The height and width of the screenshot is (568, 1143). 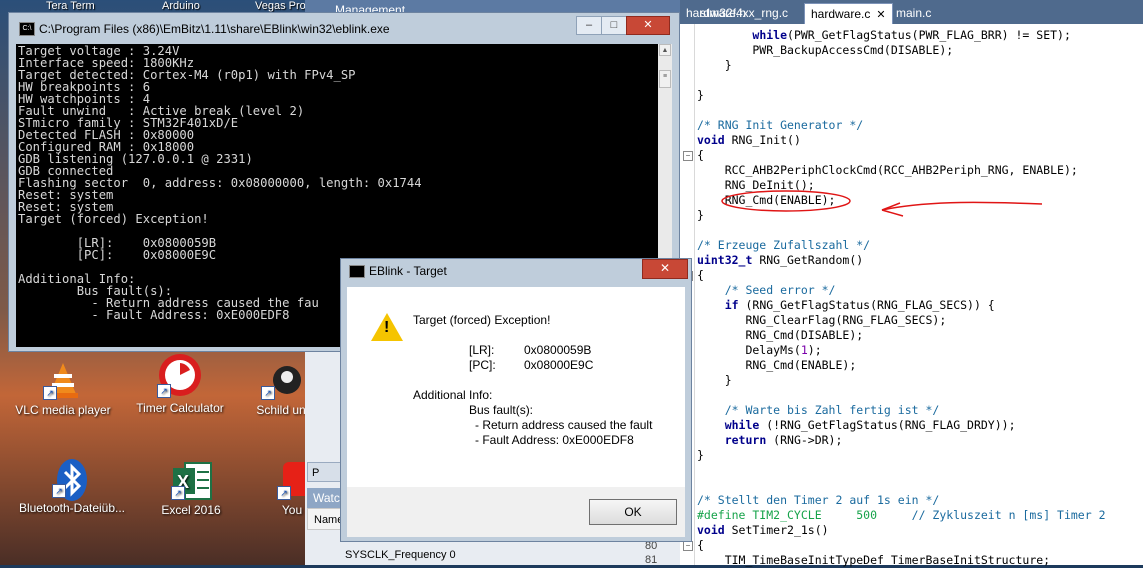 What do you see at coordinates (651, 560) in the screenshot?
I see `line-number: 81` at bounding box center [651, 560].